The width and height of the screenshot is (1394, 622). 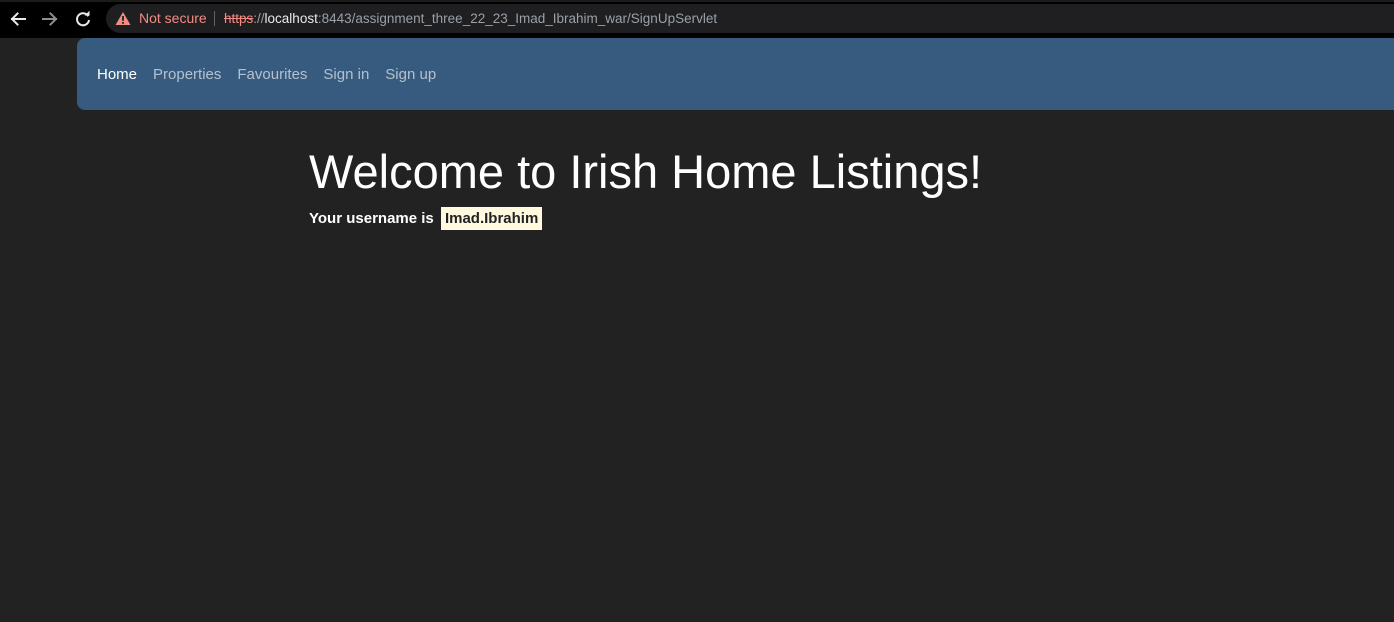 I want to click on username-line: Your username is Imad.Ibrahim, so click(x=645, y=218).